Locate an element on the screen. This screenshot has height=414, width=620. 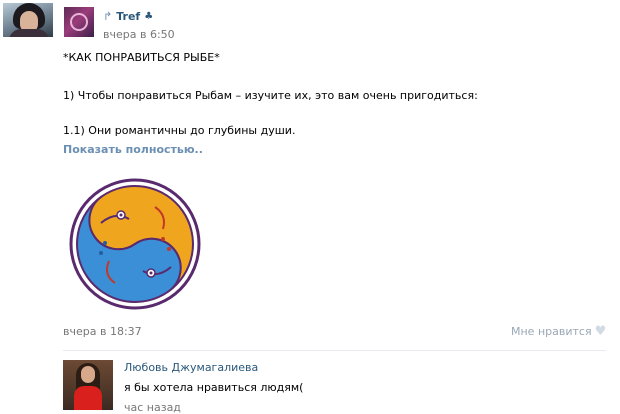
author-row: ↱ Tref ♣ is located at coordinates (128, 16).